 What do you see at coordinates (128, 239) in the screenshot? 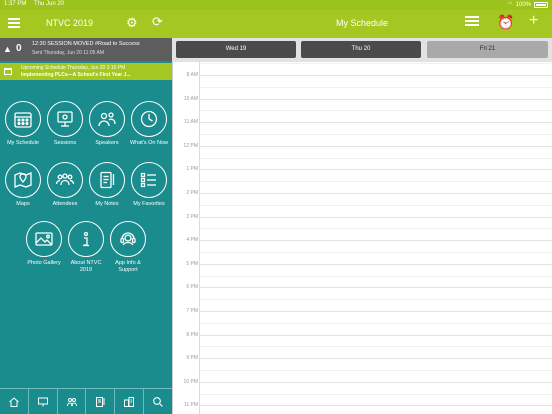
I see `support-headset-icon` at bounding box center [128, 239].